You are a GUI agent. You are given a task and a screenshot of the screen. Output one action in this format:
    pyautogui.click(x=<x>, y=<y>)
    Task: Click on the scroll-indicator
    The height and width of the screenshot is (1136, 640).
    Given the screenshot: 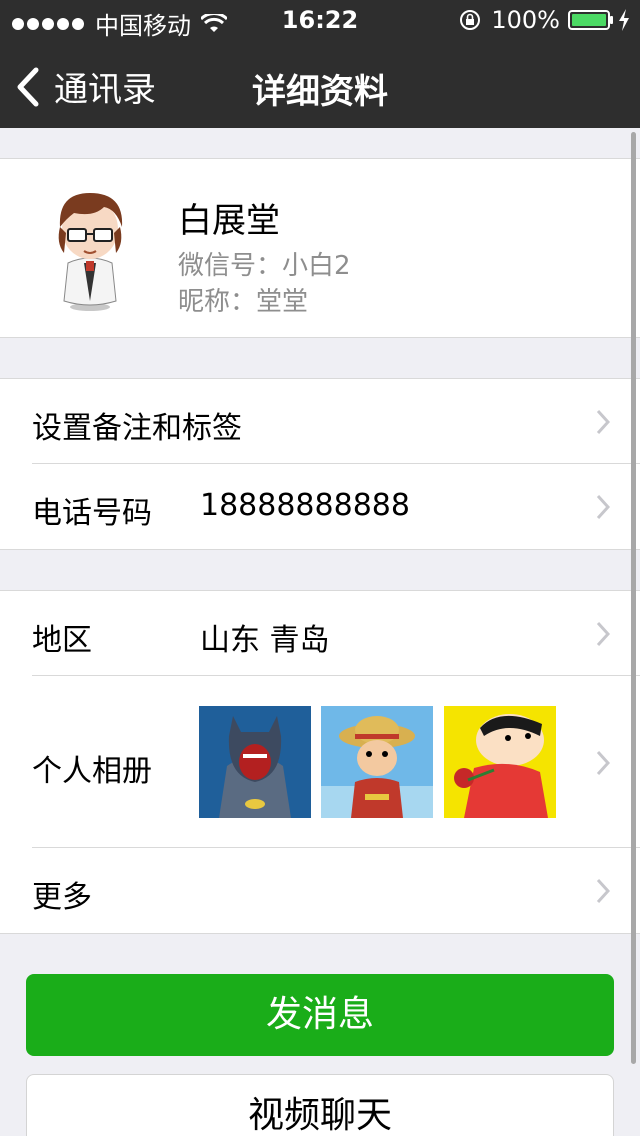 What is the action you would take?
    pyautogui.click(x=633, y=598)
    